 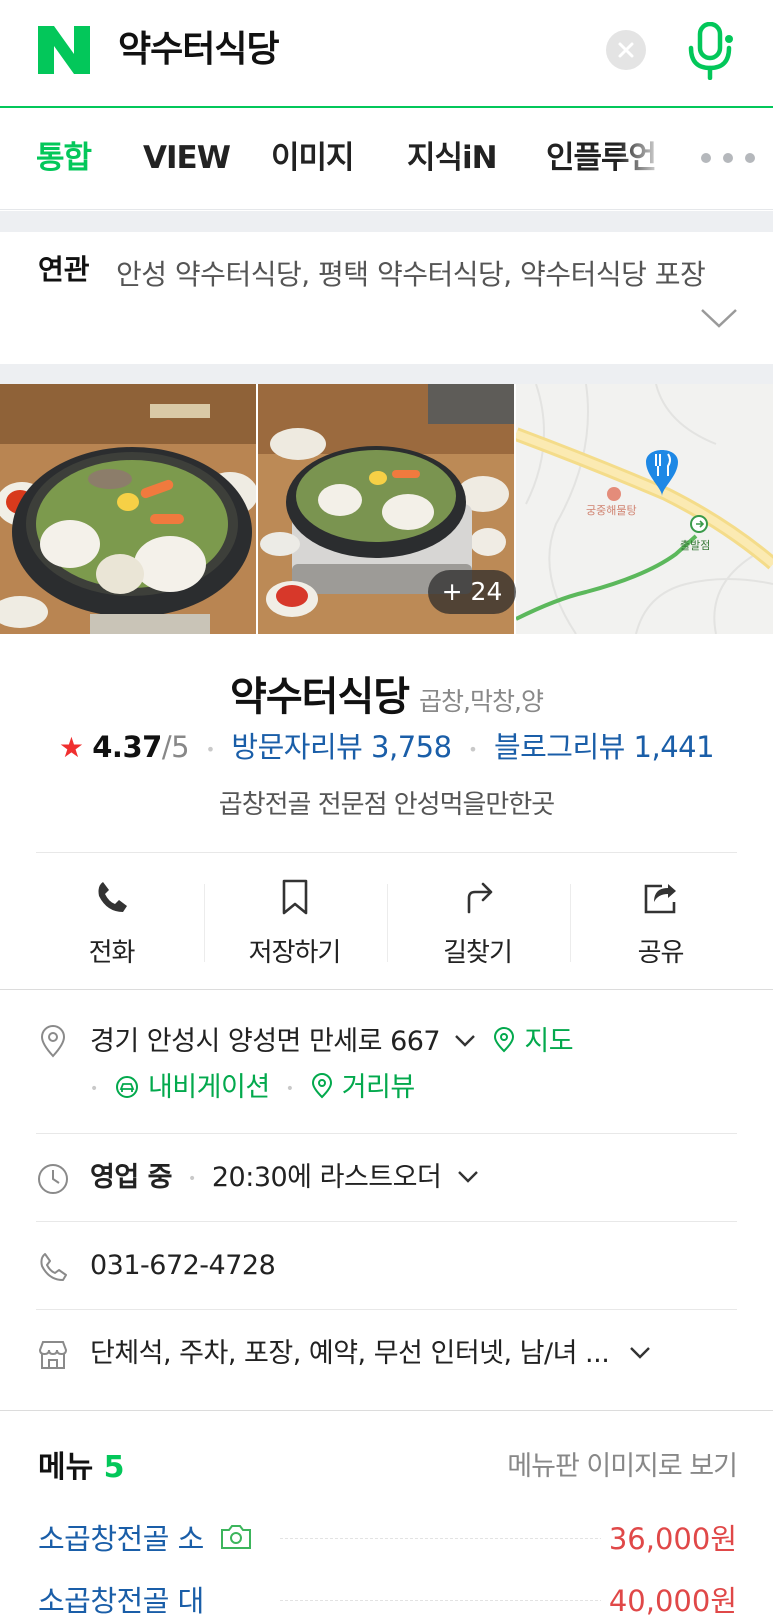 I want to click on menu-item: 소곱창전골 대 40,000원, so click(x=386, y=1595).